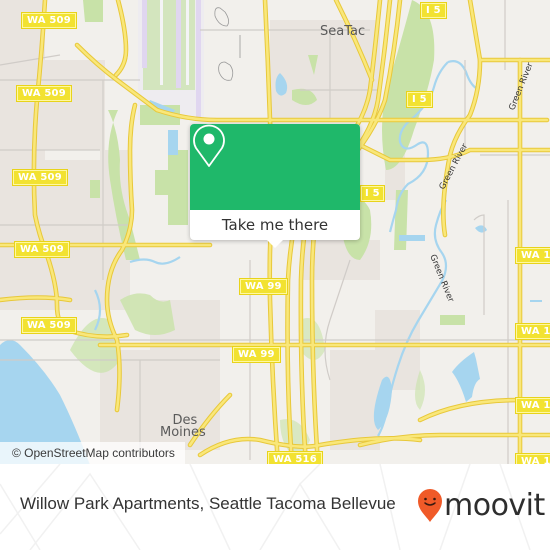  I want to click on popup-tail, so click(275, 243).